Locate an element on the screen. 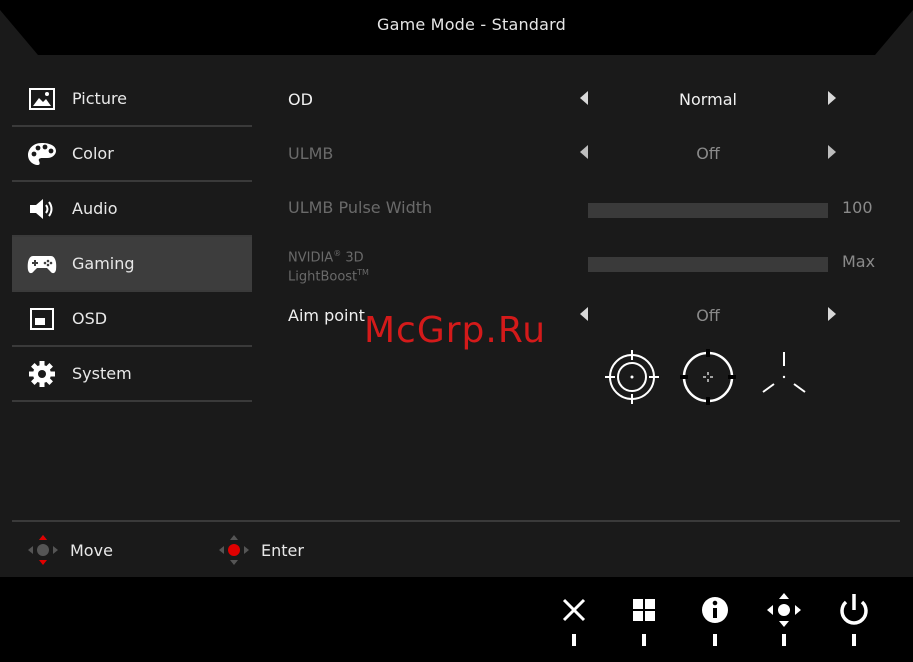  setting-value: Max is located at coordinates (859, 261).